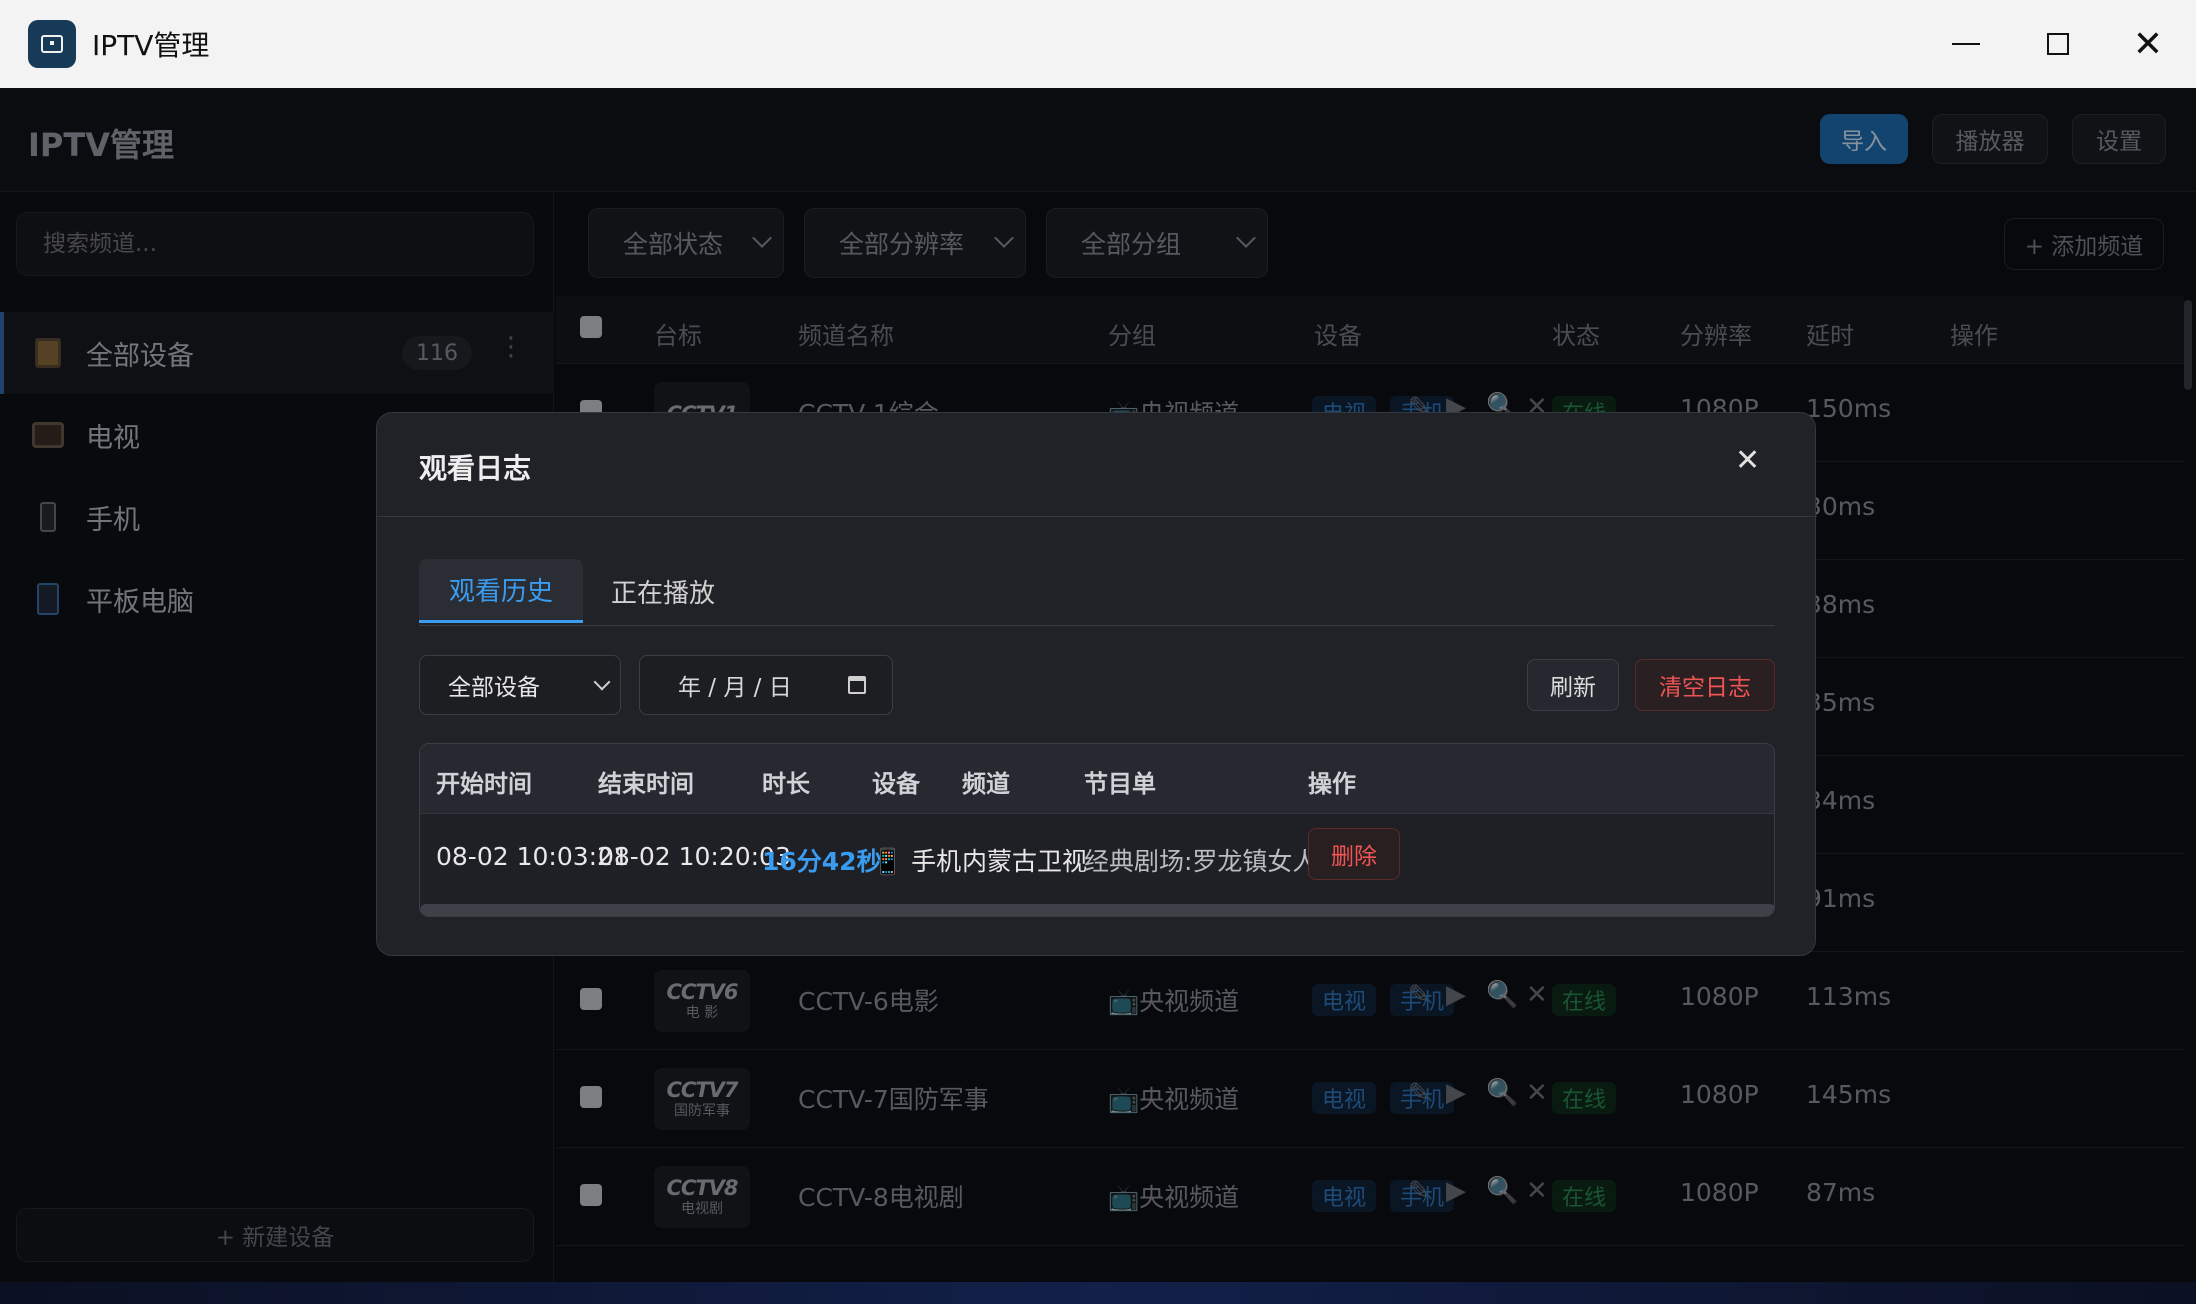  I want to click on log-table-header: 开始时间 结束时间 时长 设备 频道 节目单 操作, so click(1097, 779).